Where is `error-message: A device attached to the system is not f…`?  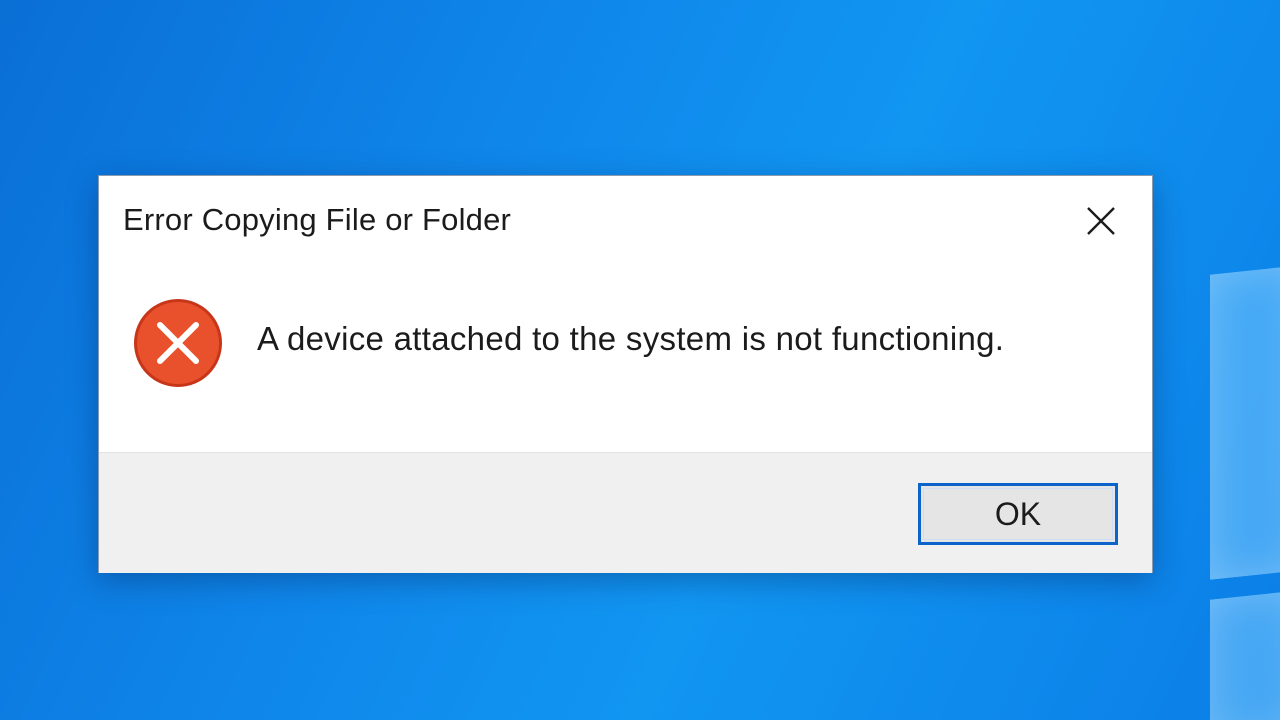 error-message: A device attached to the system is not f… is located at coordinates (631, 338).